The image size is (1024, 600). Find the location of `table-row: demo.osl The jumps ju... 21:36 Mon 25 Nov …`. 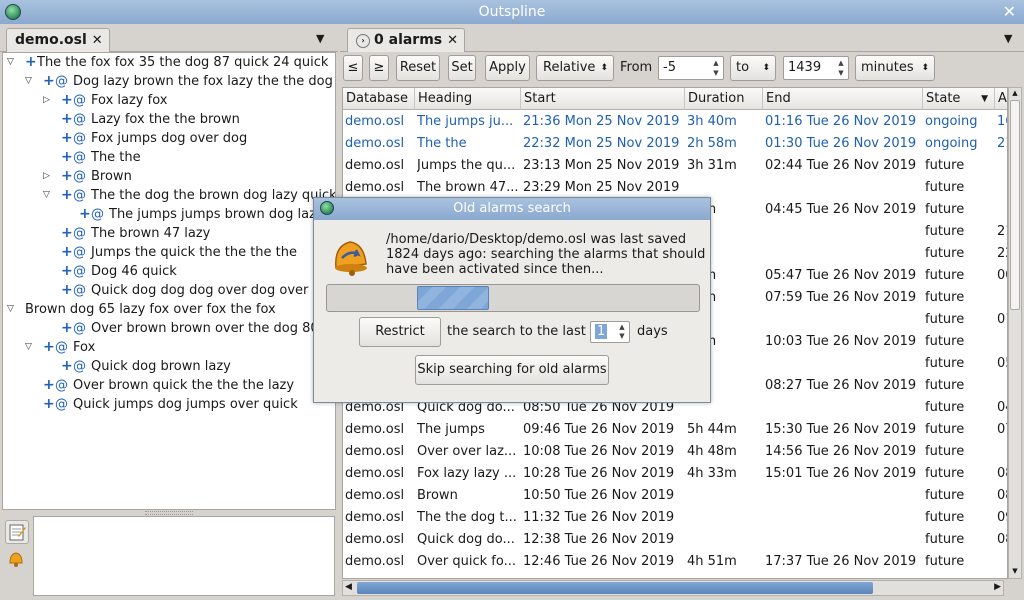

table-row: demo.osl The jumps ju... 21:36 Mon 25 Nov … is located at coordinates (675, 122).